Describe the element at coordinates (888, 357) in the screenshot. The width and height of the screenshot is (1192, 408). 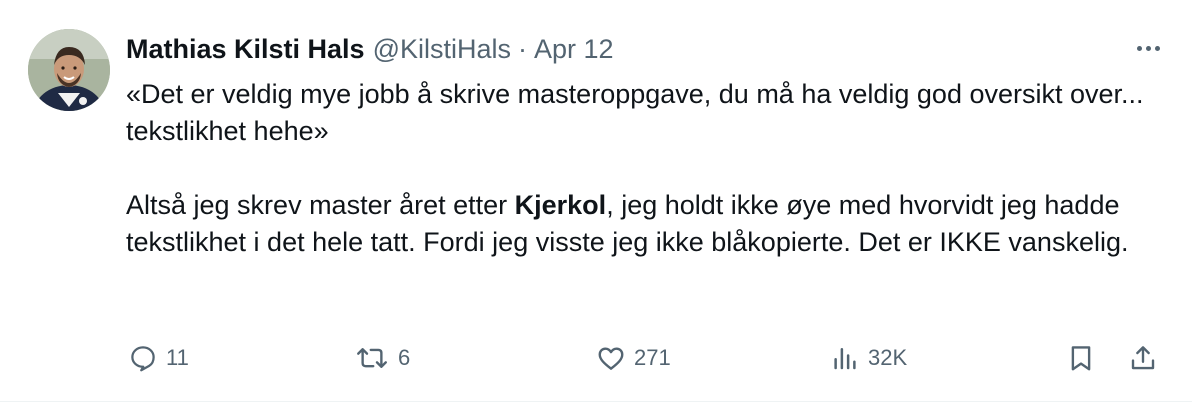
I see `views-count: 32K` at that location.